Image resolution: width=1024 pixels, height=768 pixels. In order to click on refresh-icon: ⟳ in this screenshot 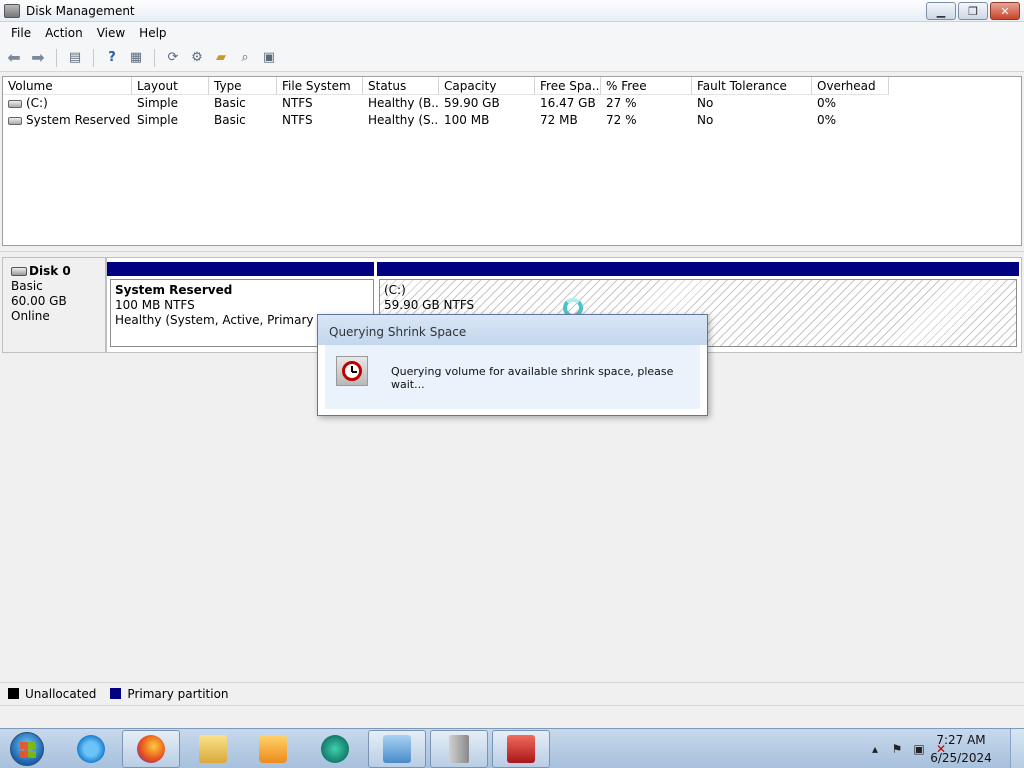, I will do `click(173, 58)`.